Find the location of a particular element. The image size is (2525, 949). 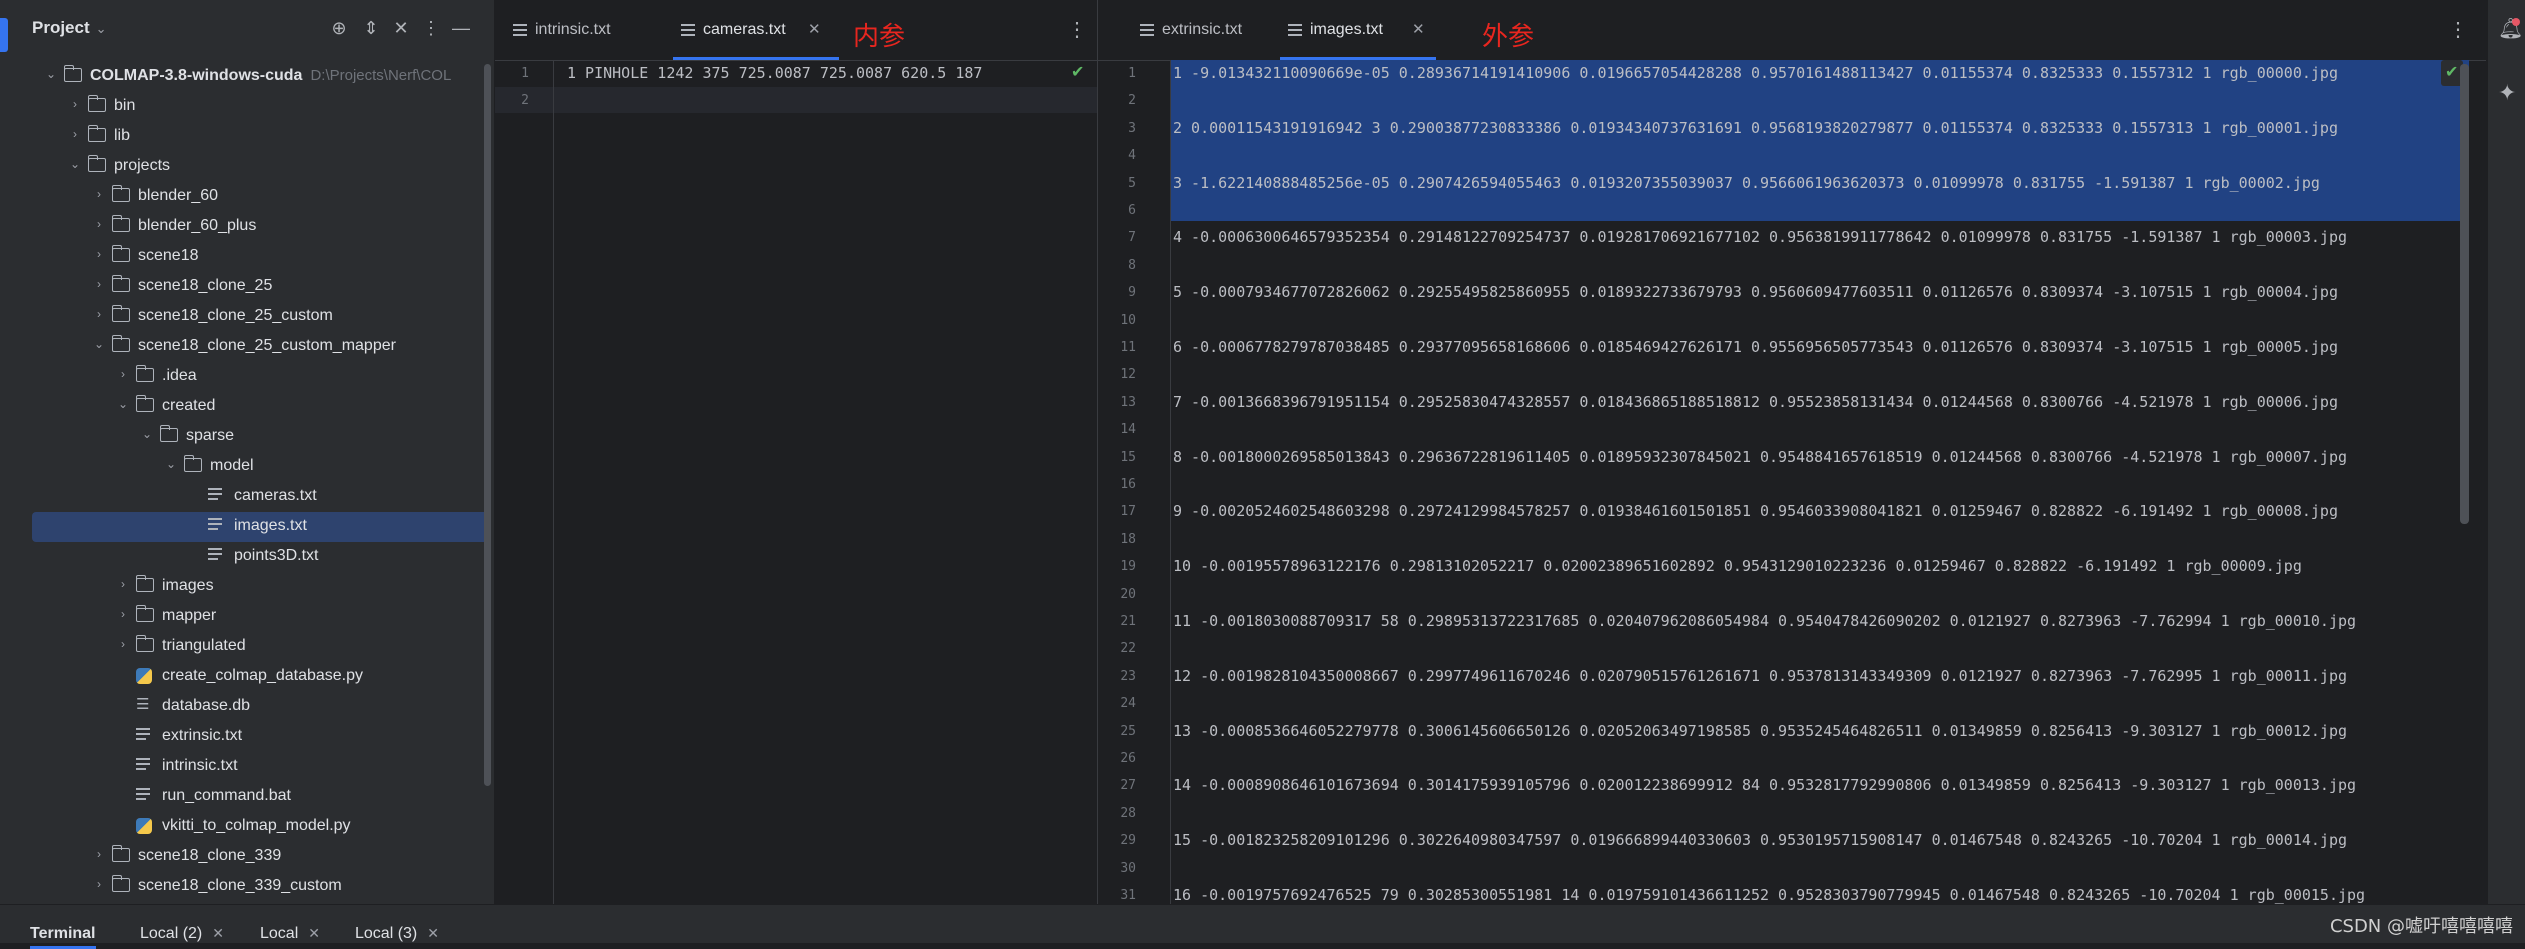

tree-item: ⌄ sparse is located at coordinates (261, 437).